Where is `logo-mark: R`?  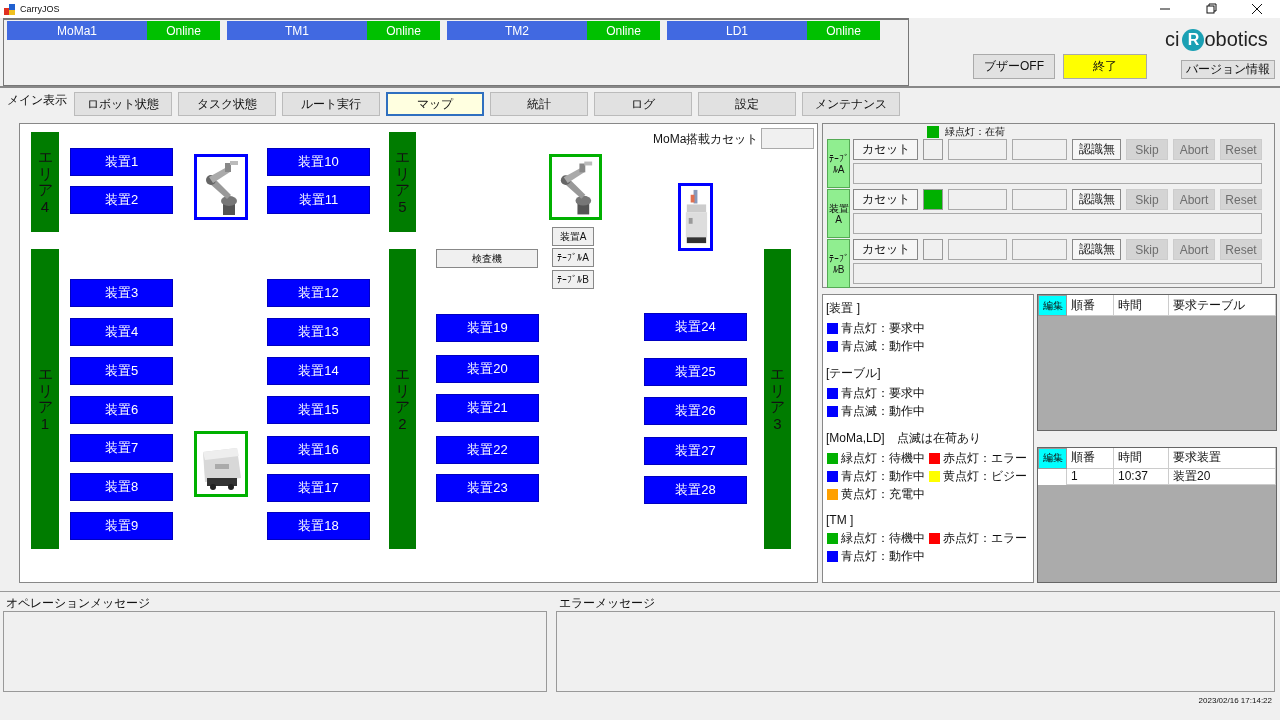 logo-mark: R is located at coordinates (1193, 39).